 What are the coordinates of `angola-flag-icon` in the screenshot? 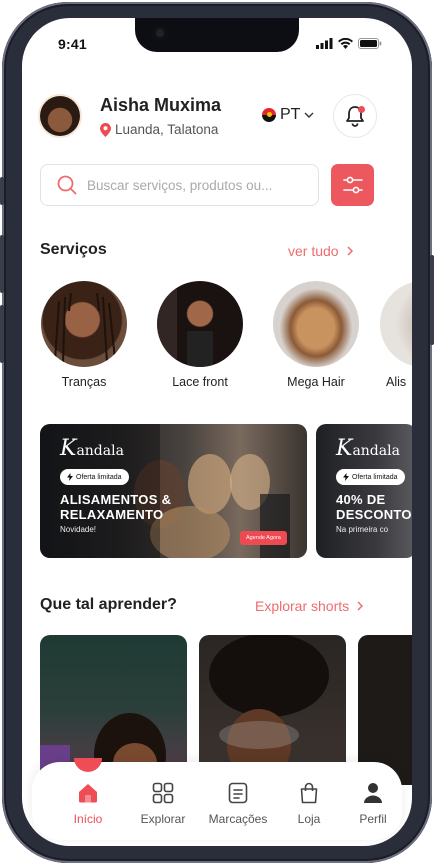 It's located at (269, 115).